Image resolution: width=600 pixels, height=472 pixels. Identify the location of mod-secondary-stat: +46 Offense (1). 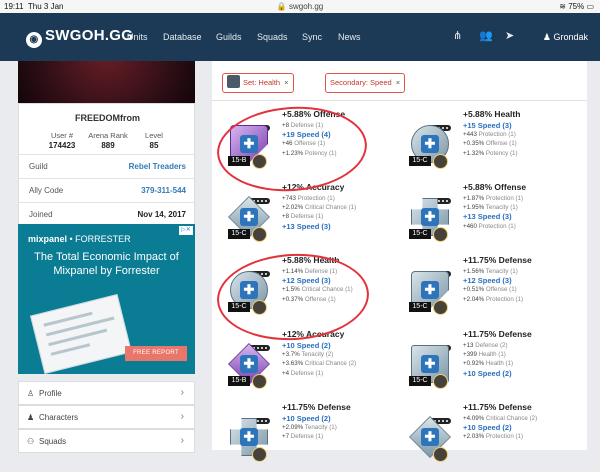
(304, 144).